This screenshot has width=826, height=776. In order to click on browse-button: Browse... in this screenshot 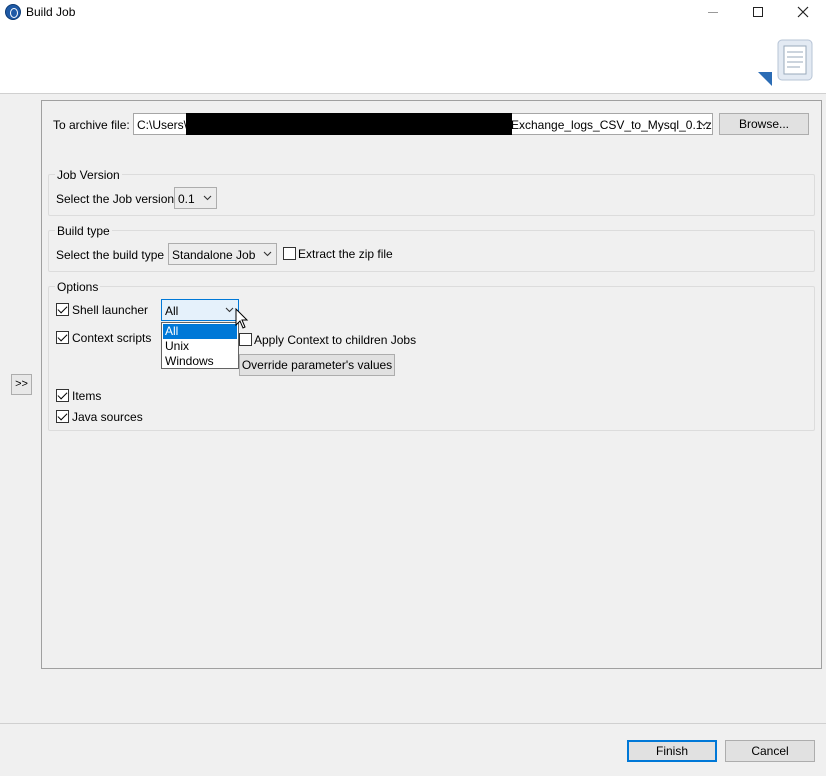, I will do `click(764, 124)`.